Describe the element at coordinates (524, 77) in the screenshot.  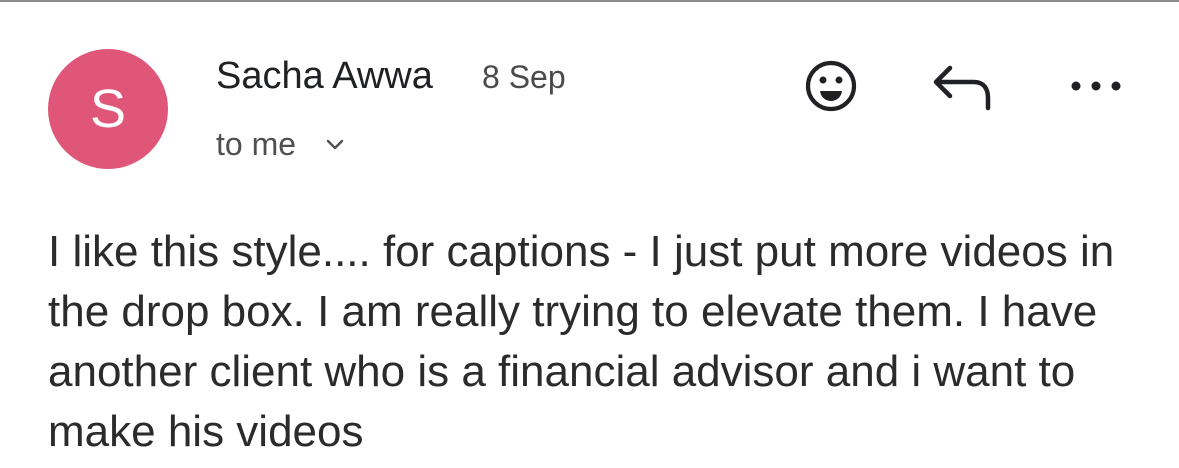
I see `message-date: 8 Sep` at that location.